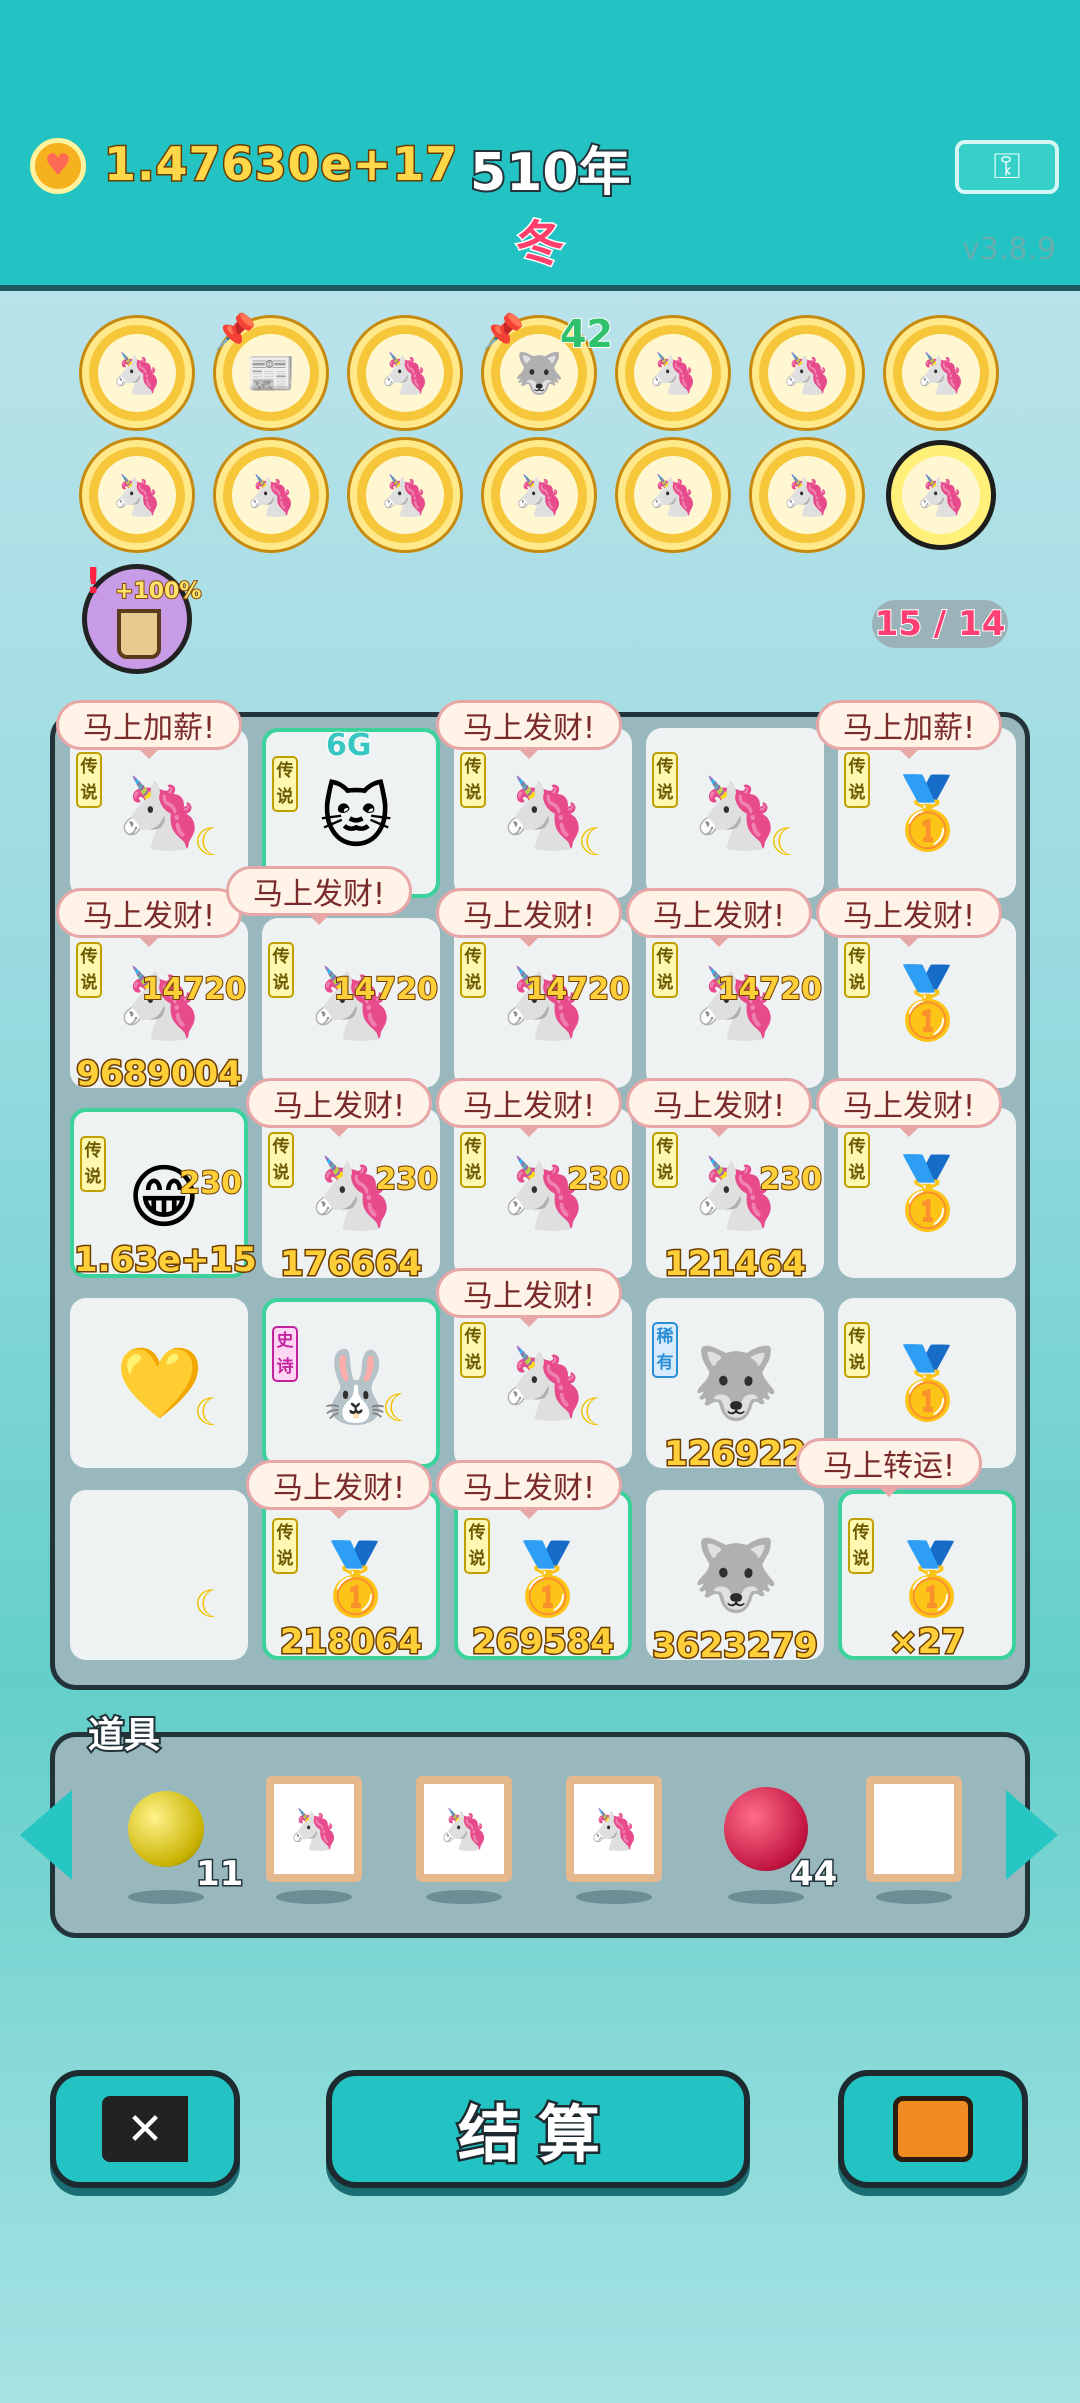 Image resolution: width=1080 pixels, height=2403 pixels. What do you see at coordinates (219, 1874) in the screenshot?
I see `prop-quantity: 11` at bounding box center [219, 1874].